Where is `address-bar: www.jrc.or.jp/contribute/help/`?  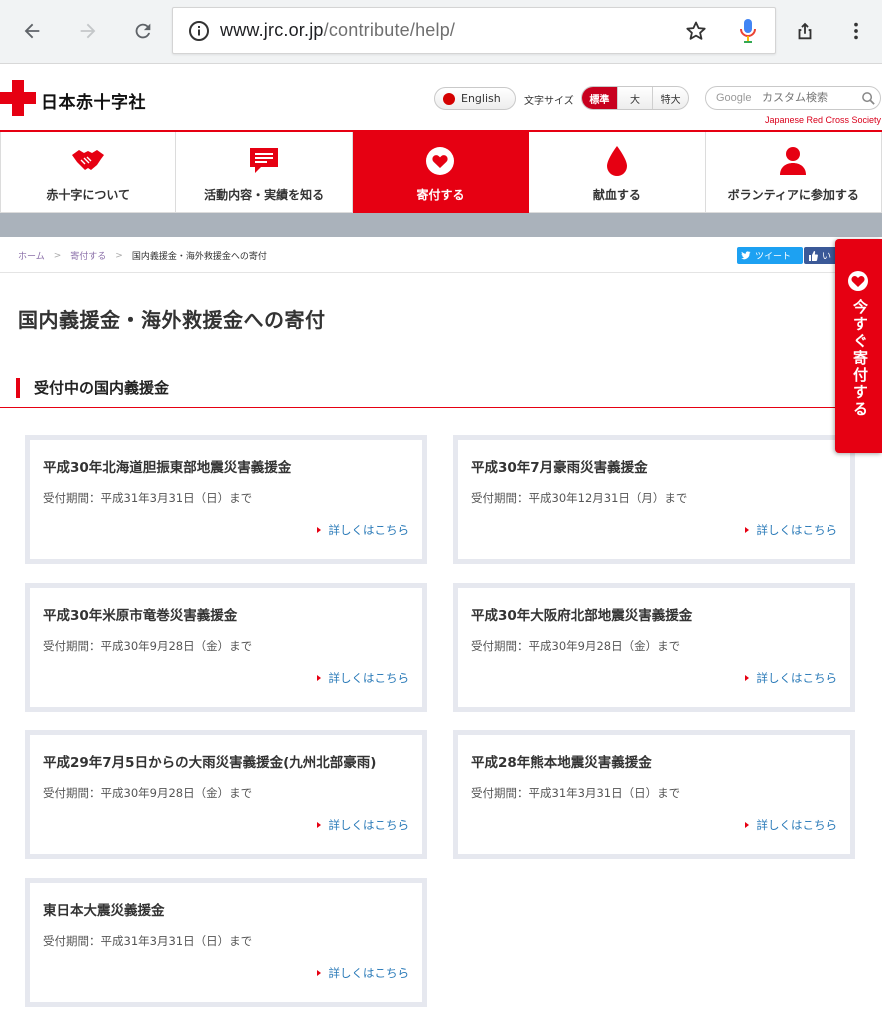
address-bar: www.jrc.or.jp/contribute/help/ is located at coordinates (474, 30).